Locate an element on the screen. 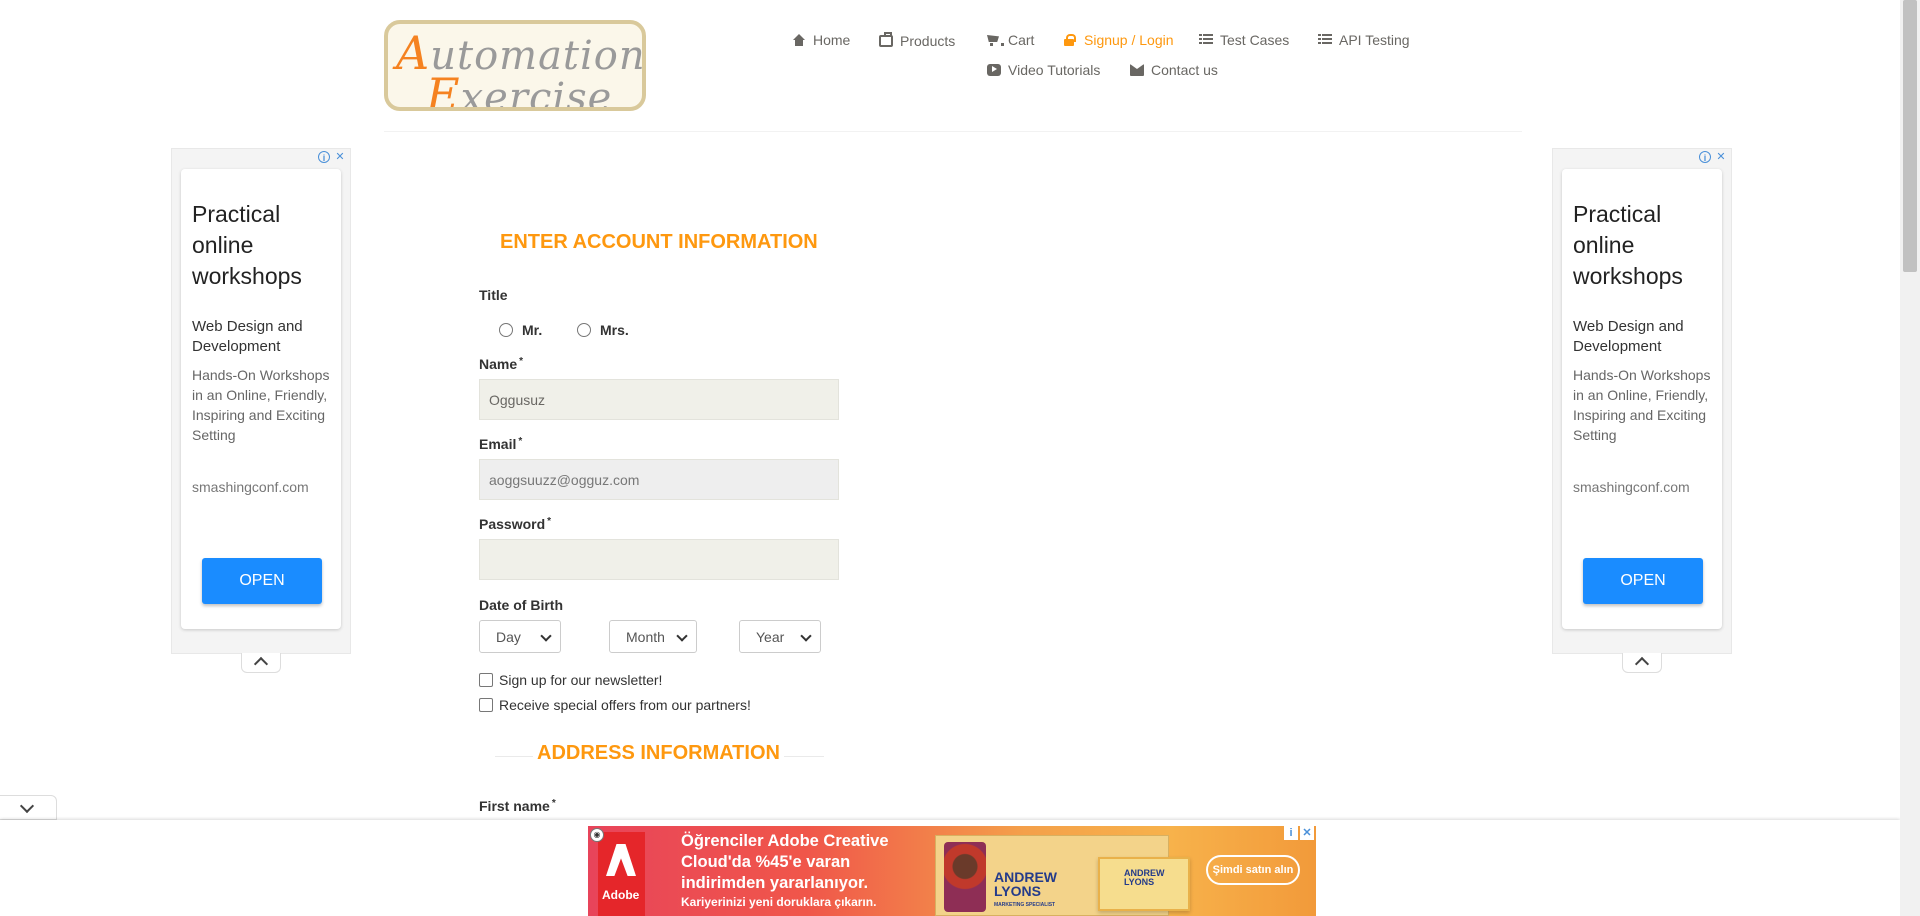  name-label: Name * is located at coordinates (501, 364).